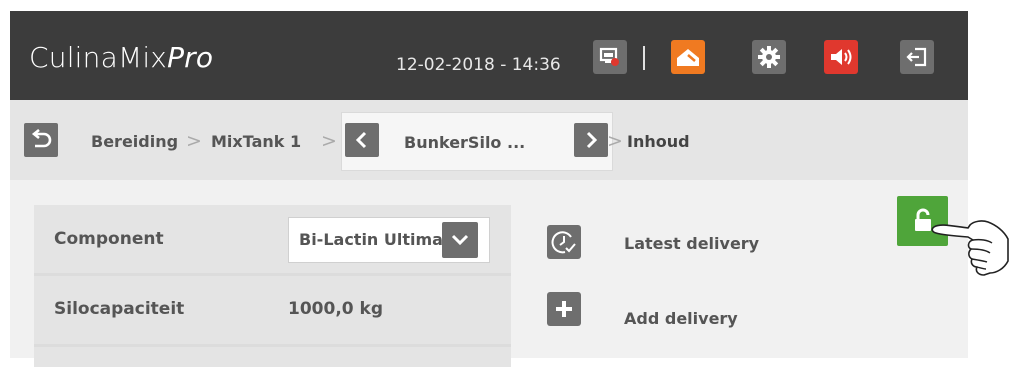 This screenshot has width=1011, height=367. I want to click on app-title: CulinaMixPro, so click(121, 57).